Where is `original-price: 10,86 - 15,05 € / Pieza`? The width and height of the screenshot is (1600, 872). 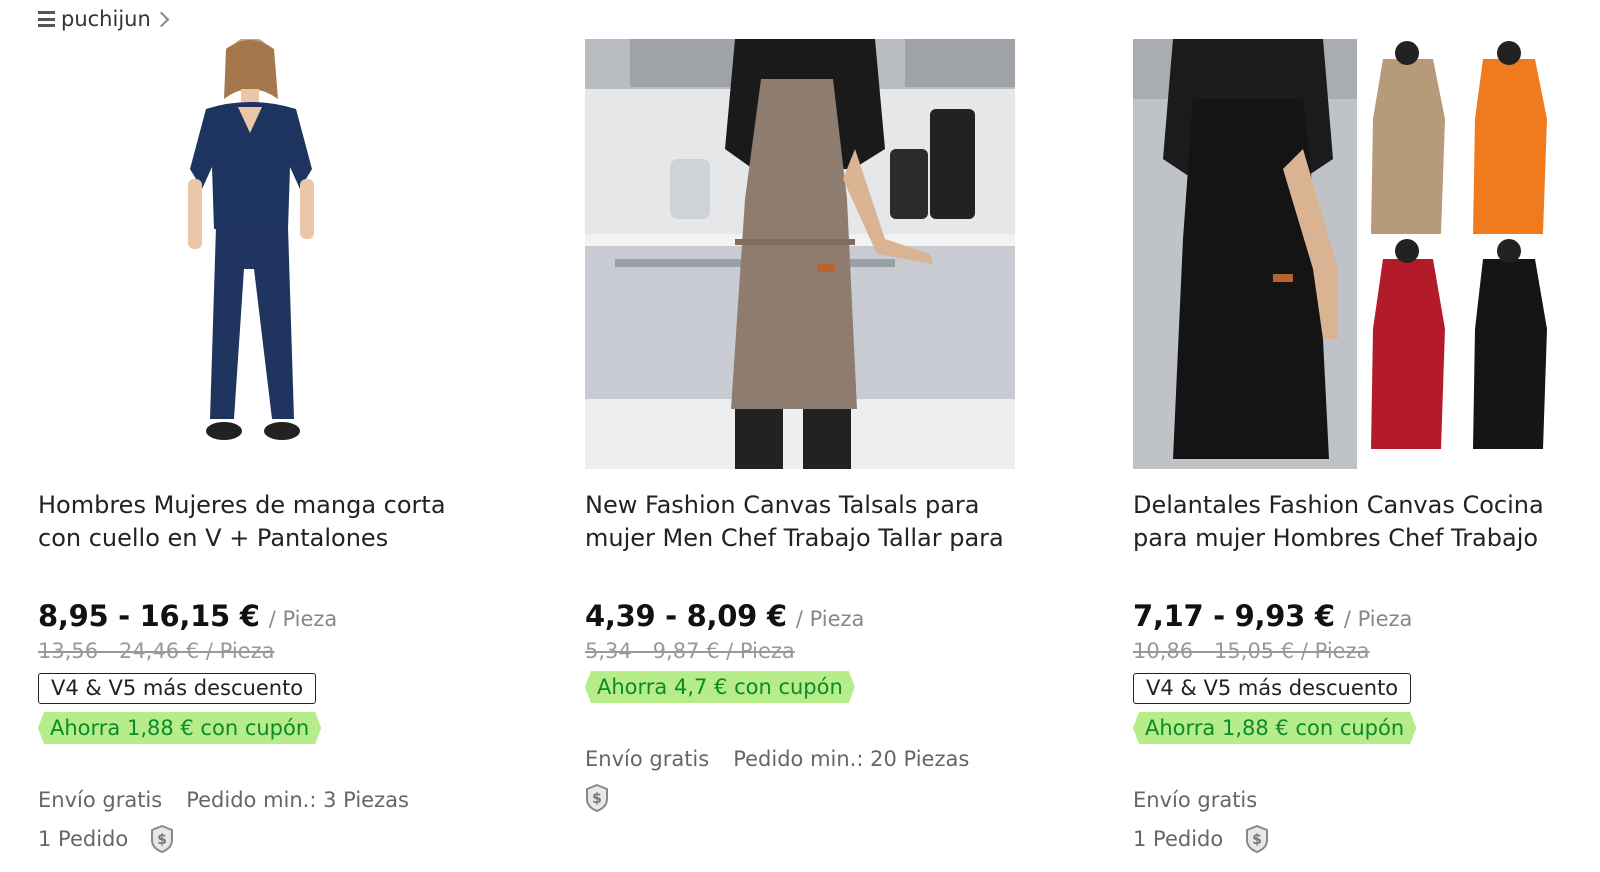 original-price: 10,86 - 15,05 € / Pieza is located at coordinates (1251, 651).